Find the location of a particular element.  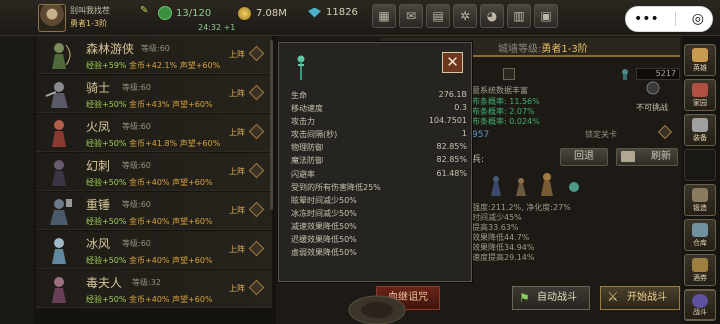

attribute-row: 冰冻时间减少50% is located at coordinates (324, 213).